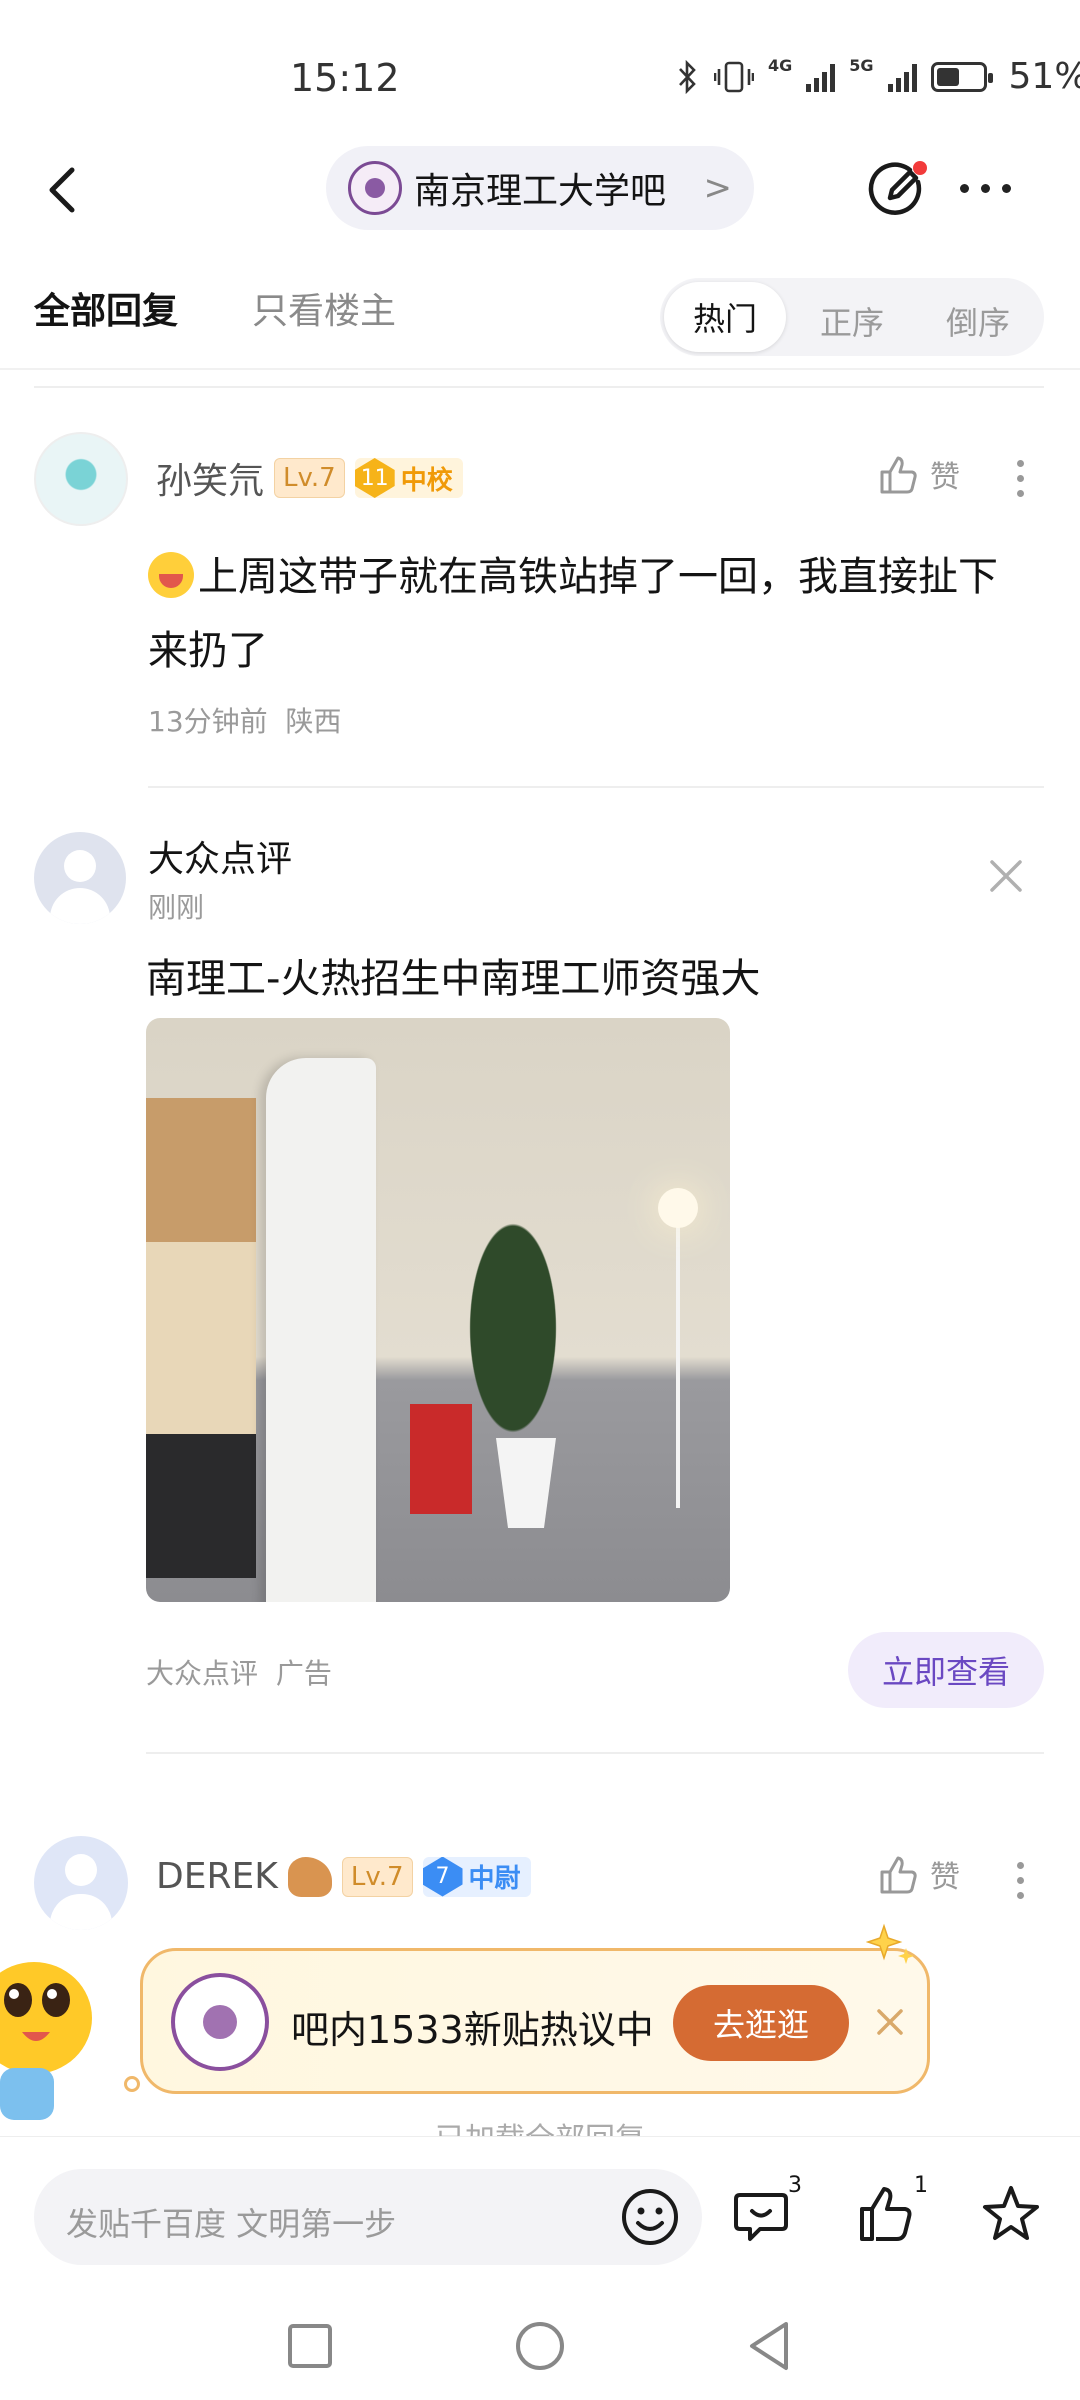  I want to click on forum-pill-button: 南京理工大学吧 >, so click(540, 188).